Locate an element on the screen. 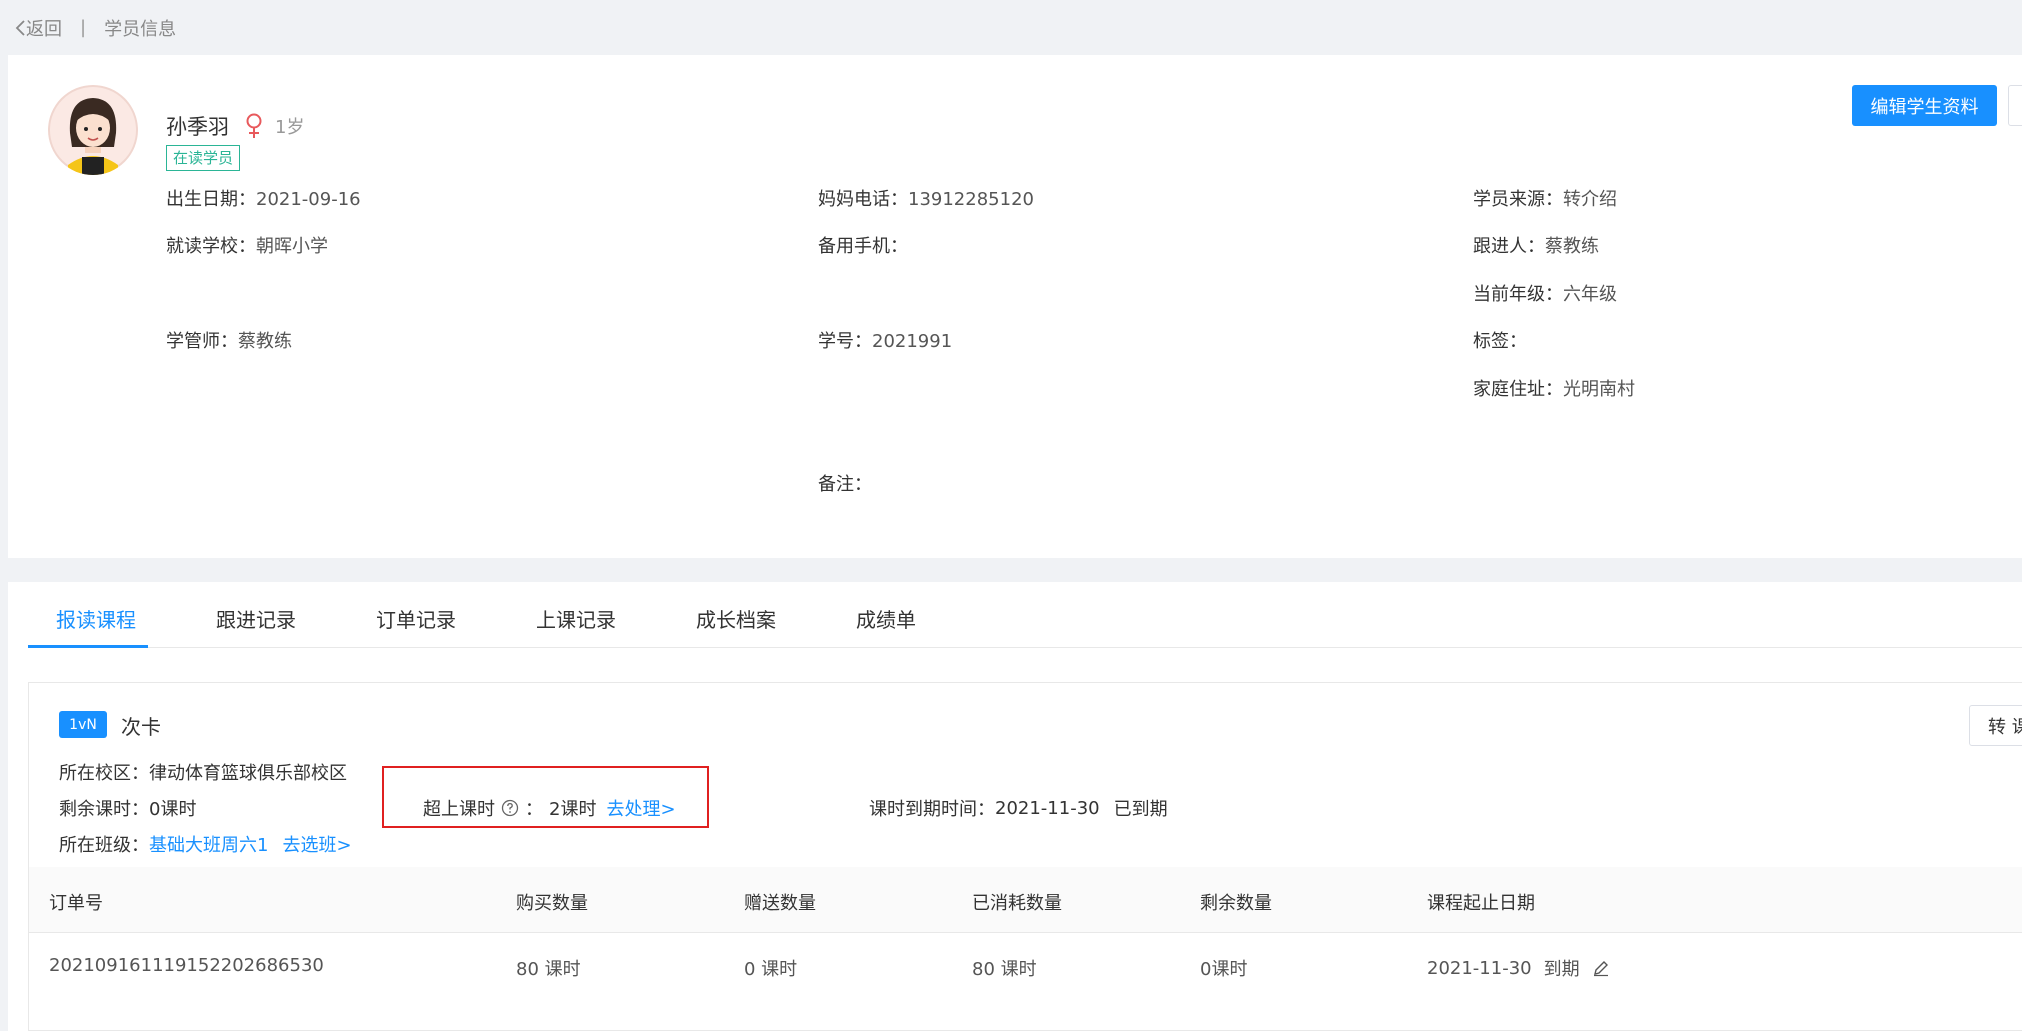 Image resolution: width=2022 pixels, height=1031 pixels. field-student-no: 学号：2021991 is located at coordinates (885, 340).